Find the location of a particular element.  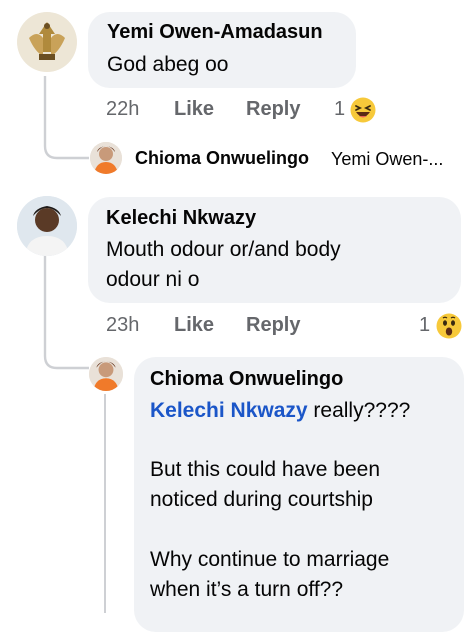

laughing-emoji-icon is located at coordinates (363, 110).